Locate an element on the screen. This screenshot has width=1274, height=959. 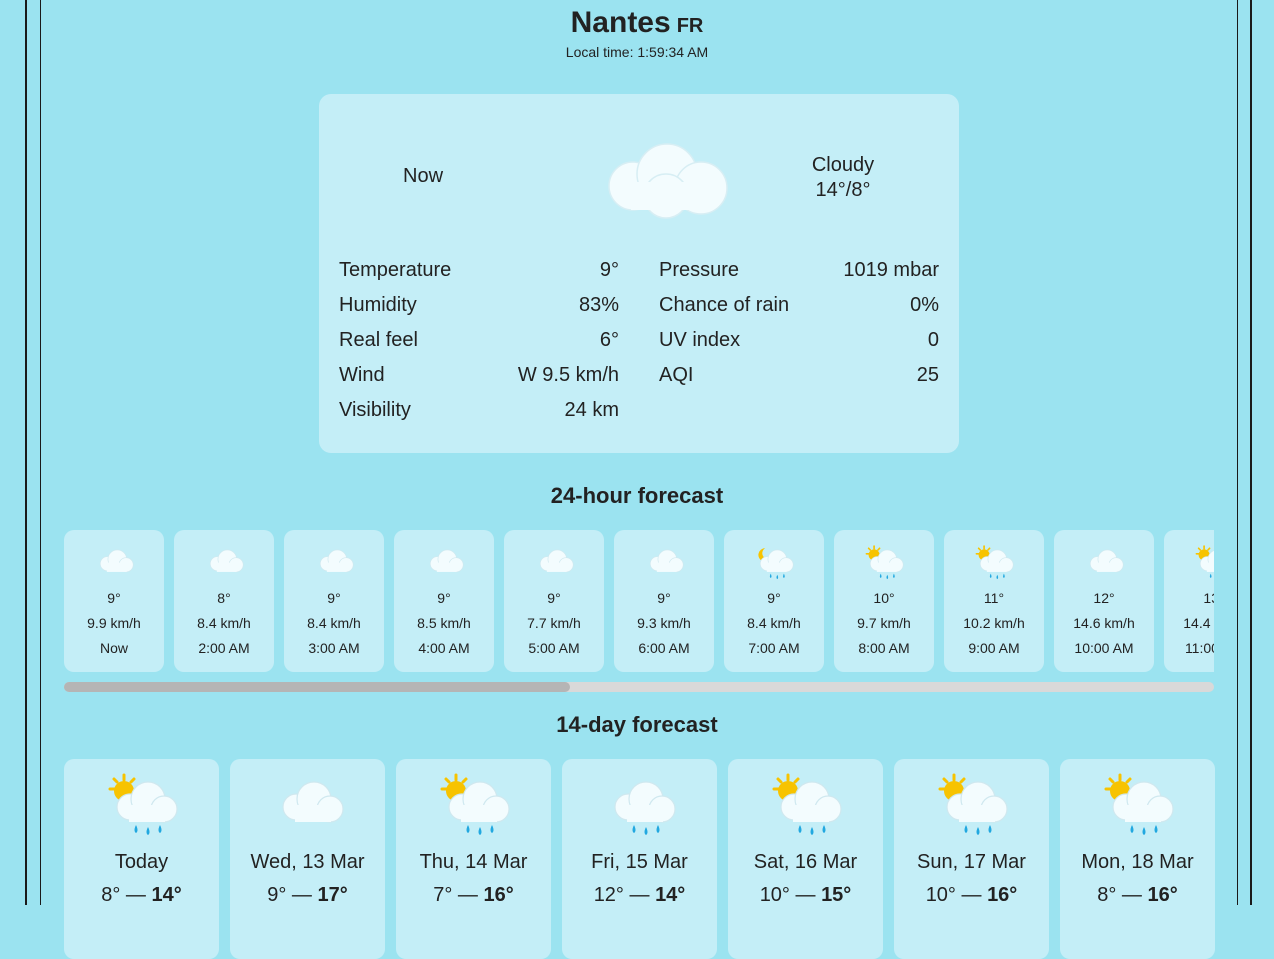
country-code: FR is located at coordinates (690, 26).